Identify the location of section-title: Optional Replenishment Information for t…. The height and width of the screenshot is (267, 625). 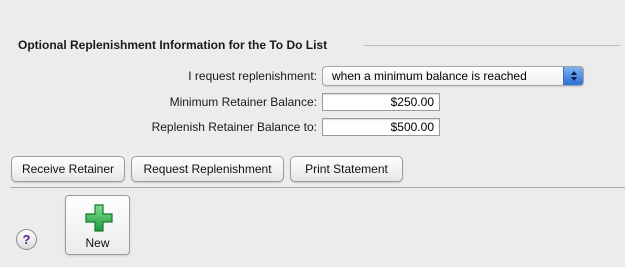
(173, 45).